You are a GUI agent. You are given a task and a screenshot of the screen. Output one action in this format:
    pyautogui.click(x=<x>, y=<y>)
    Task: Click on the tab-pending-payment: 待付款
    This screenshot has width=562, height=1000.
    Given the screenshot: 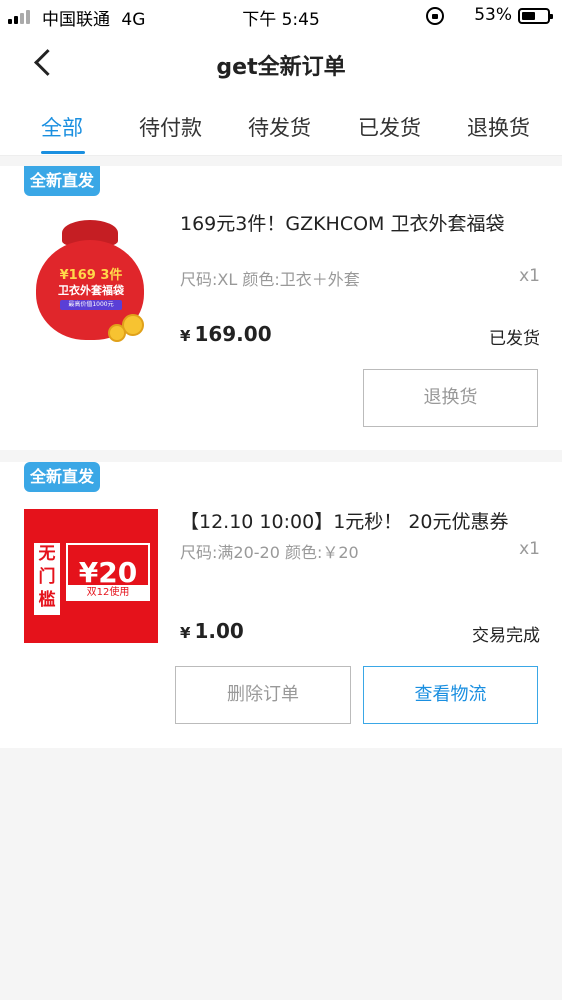 What is the action you would take?
    pyautogui.click(x=170, y=127)
    